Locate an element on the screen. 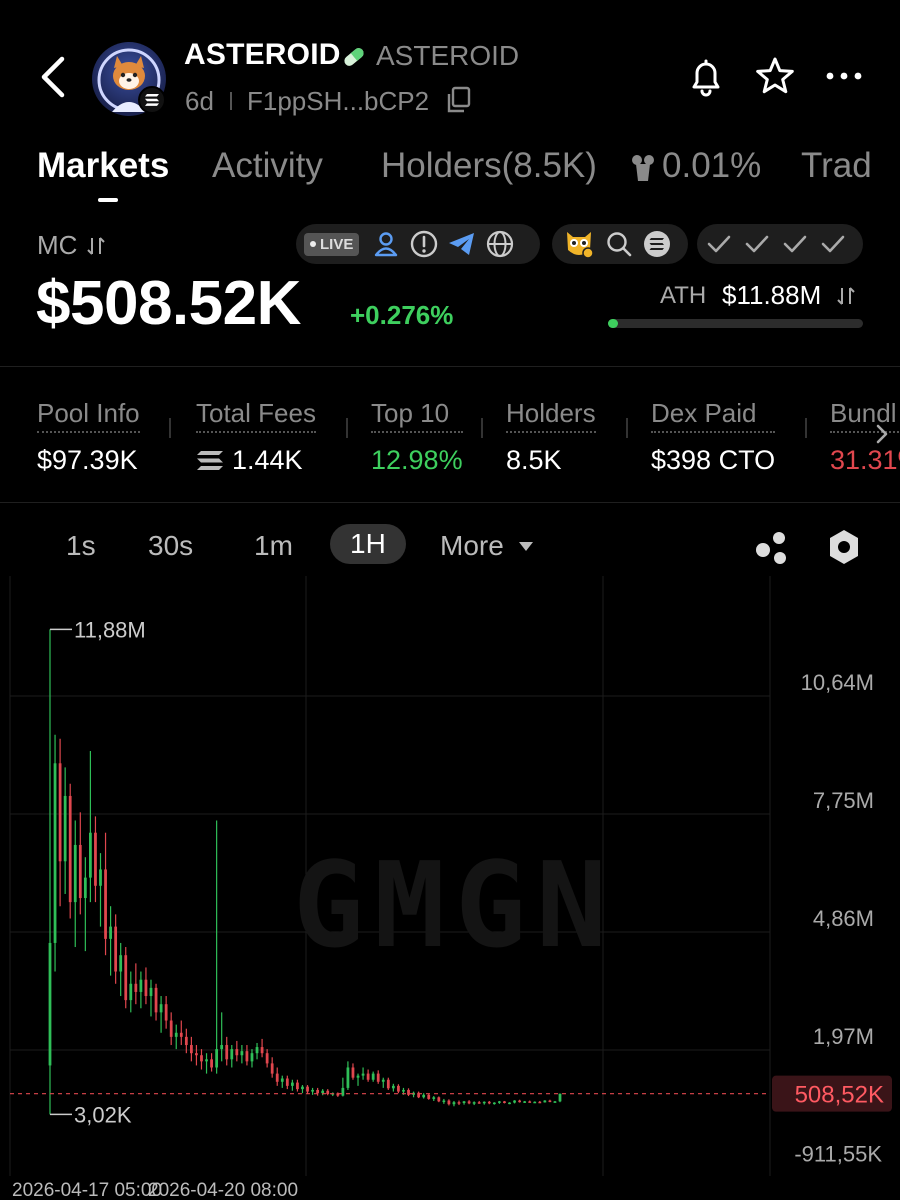 This screenshot has width=900, height=1200. stat-pool-info: Pool Info $97.39K is located at coordinates (88, 437).